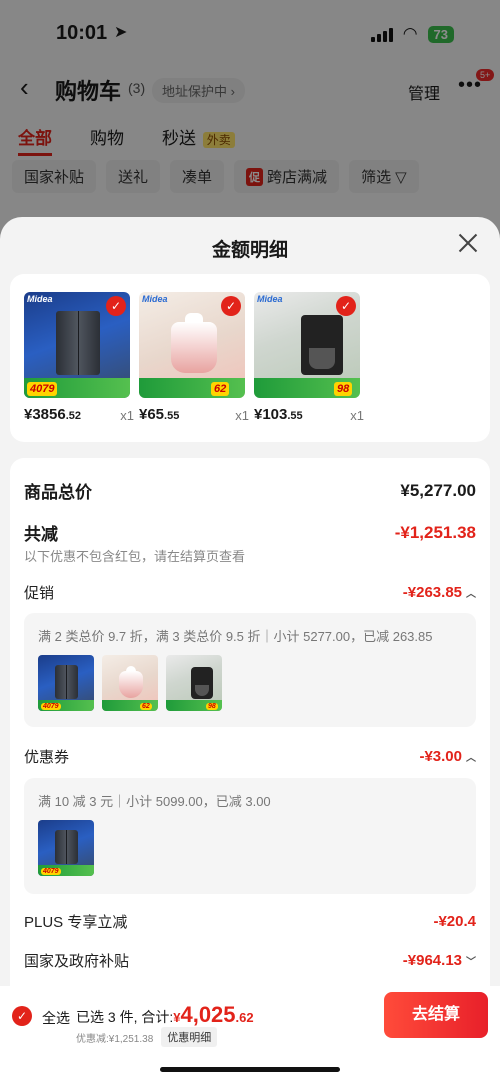  What do you see at coordinates (73, 416) in the screenshot?
I see `price-dec: .52` at bounding box center [73, 416].